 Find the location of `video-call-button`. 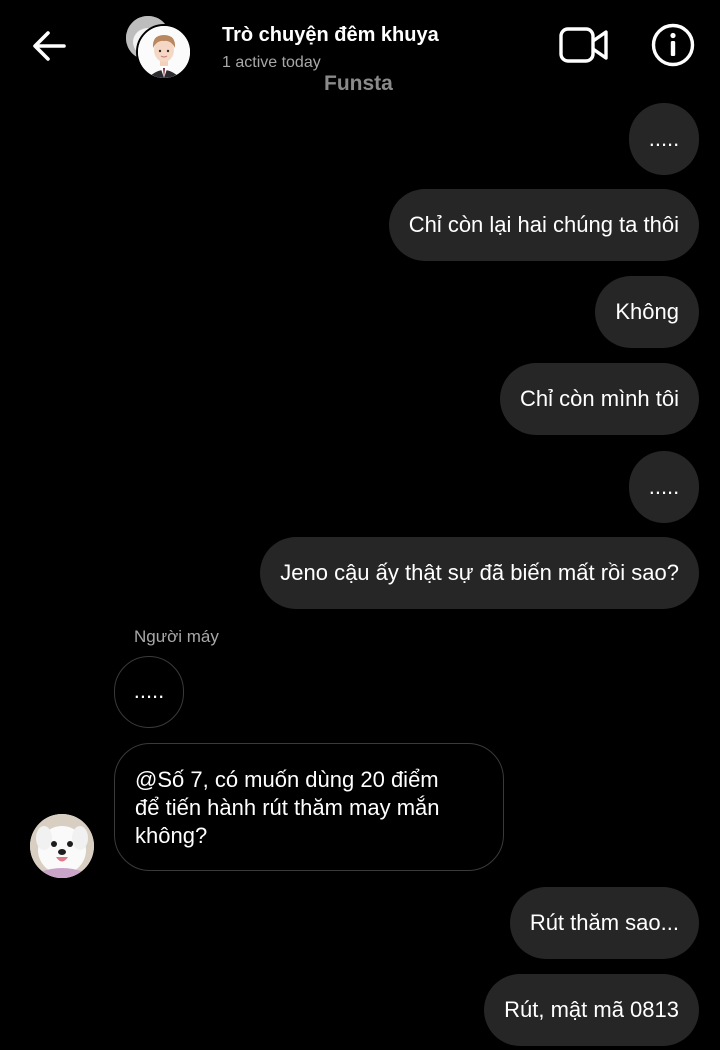

video-call-button is located at coordinates (584, 45).